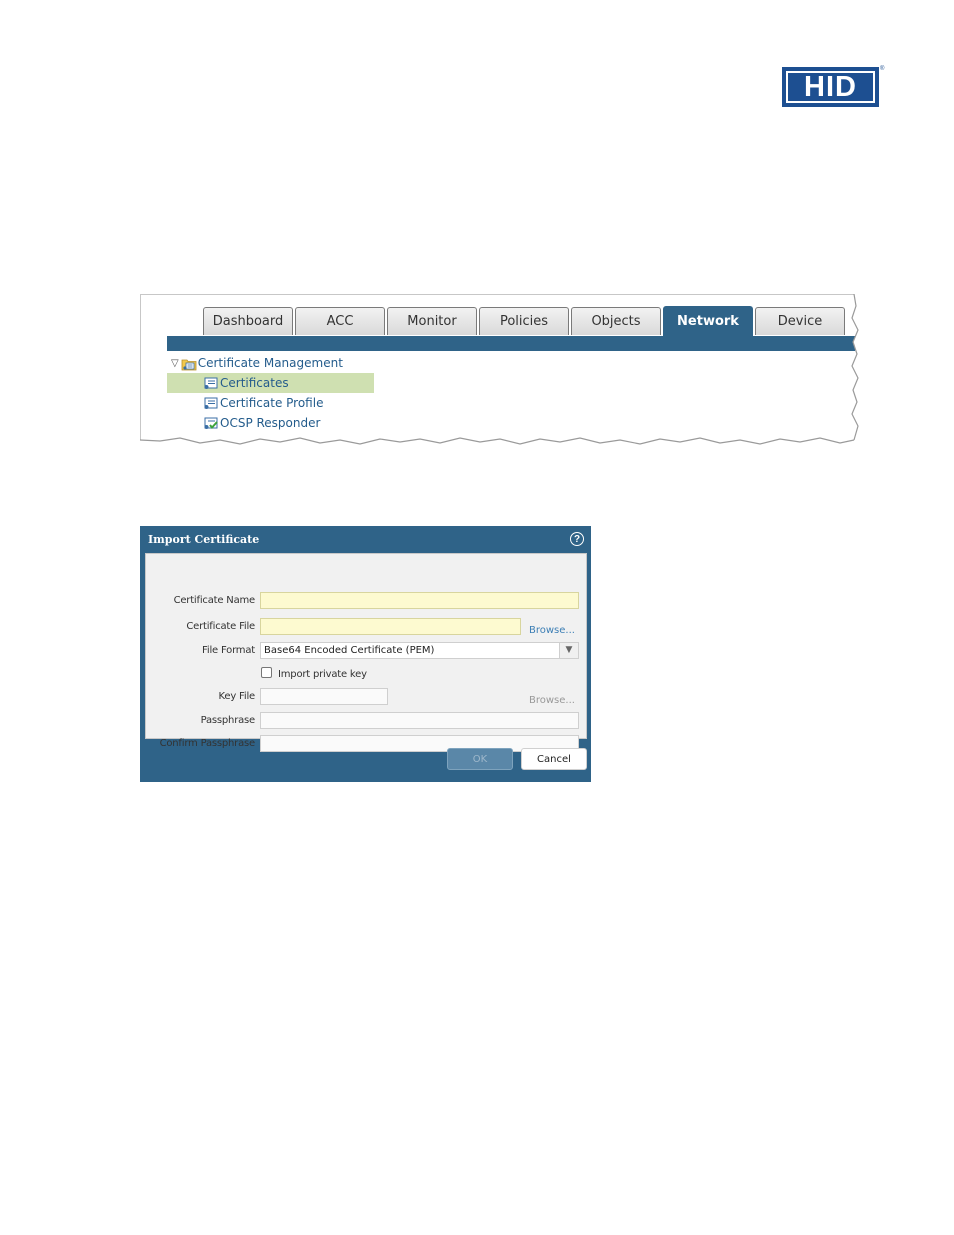 This screenshot has height=1235, width=954. I want to click on hid-logo-text: HID, so click(830, 87).